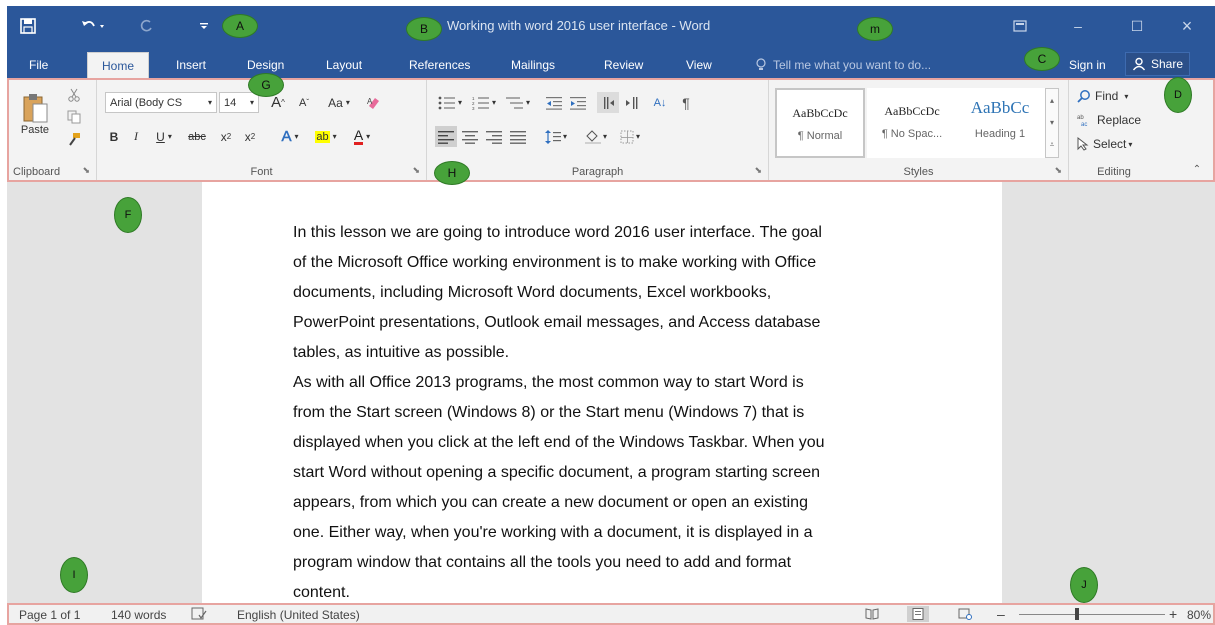 This screenshot has height=625, width=1215. I want to click on borders-button: ▾, so click(630, 136).